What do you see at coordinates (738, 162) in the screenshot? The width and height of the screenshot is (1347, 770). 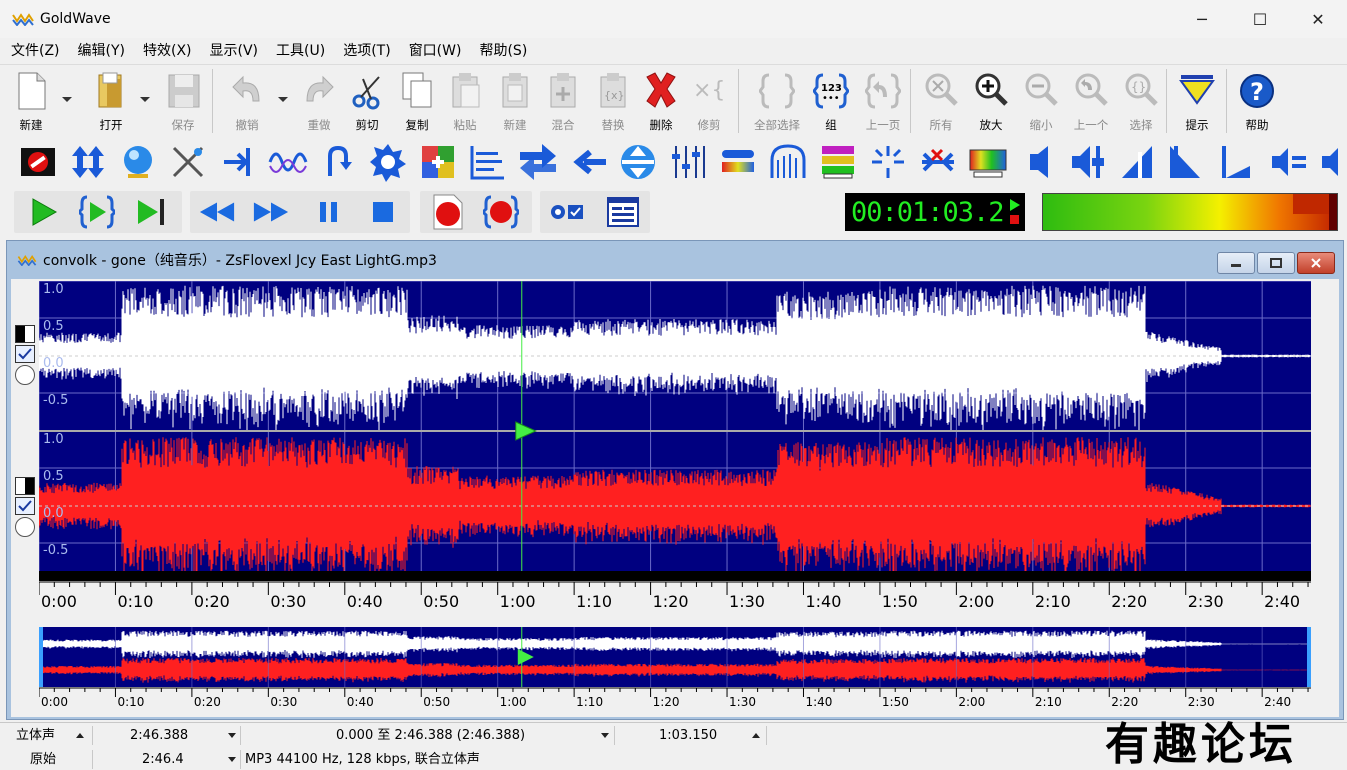 I see `spectrum-bar-icon` at bounding box center [738, 162].